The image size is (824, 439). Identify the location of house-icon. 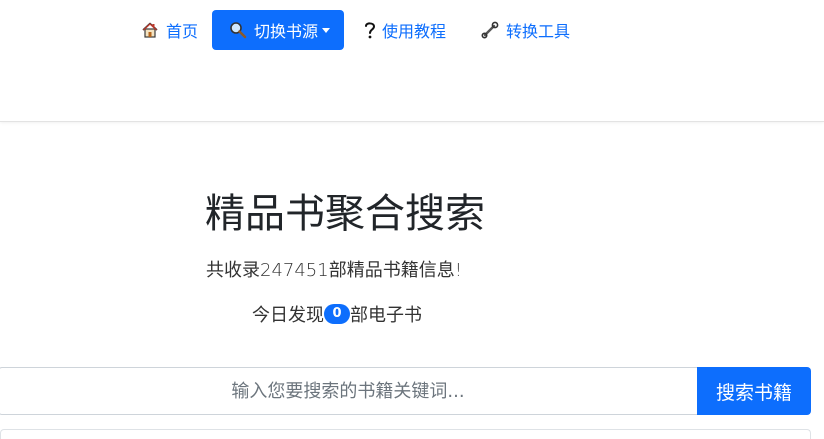
(150, 30).